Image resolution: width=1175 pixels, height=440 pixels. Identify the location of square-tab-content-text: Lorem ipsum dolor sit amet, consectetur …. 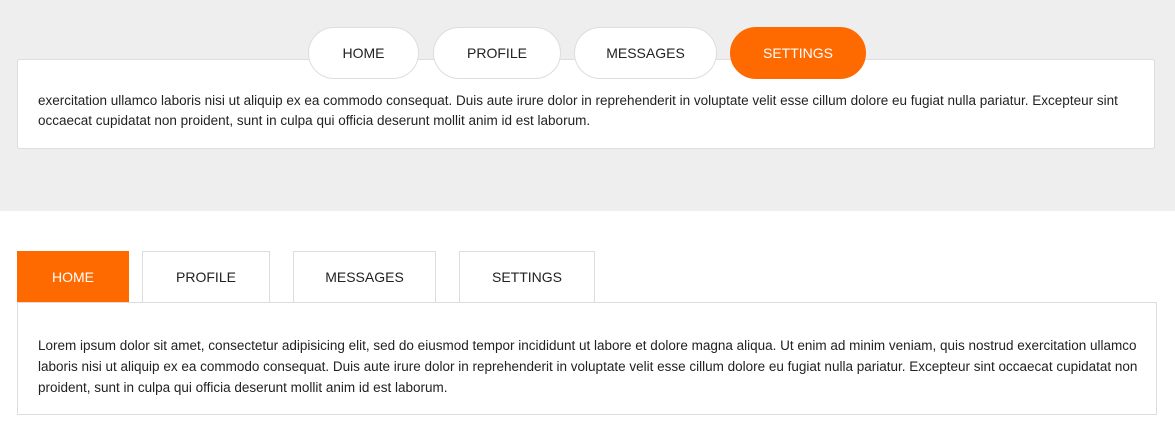
(588, 366).